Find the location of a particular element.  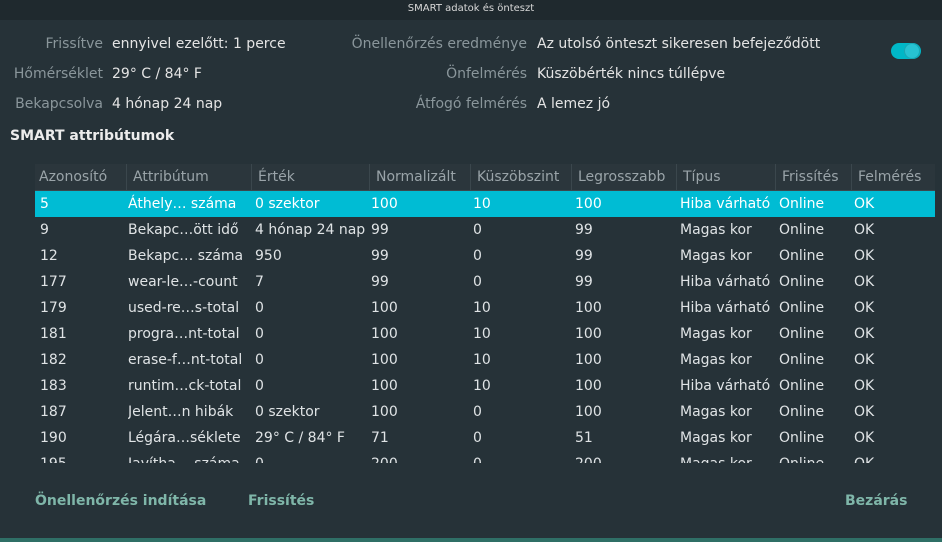

overall-assessment-label: Átfogó felmérés is located at coordinates (471, 104).